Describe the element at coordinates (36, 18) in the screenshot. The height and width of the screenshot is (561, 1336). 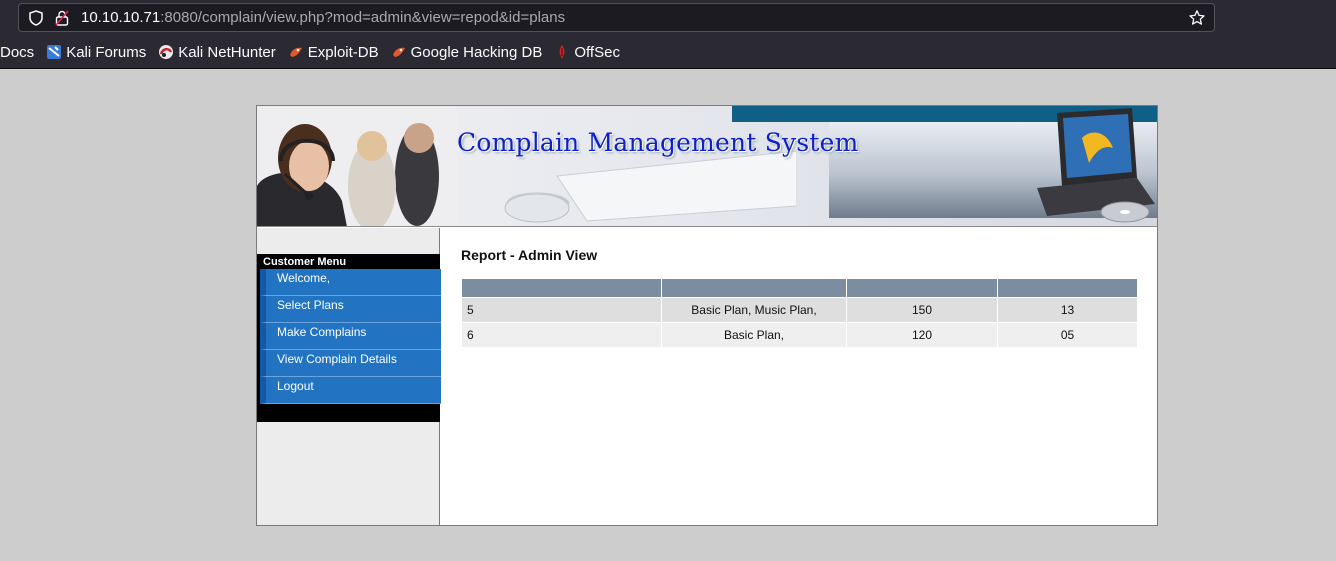
I see `shield-icon` at that location.